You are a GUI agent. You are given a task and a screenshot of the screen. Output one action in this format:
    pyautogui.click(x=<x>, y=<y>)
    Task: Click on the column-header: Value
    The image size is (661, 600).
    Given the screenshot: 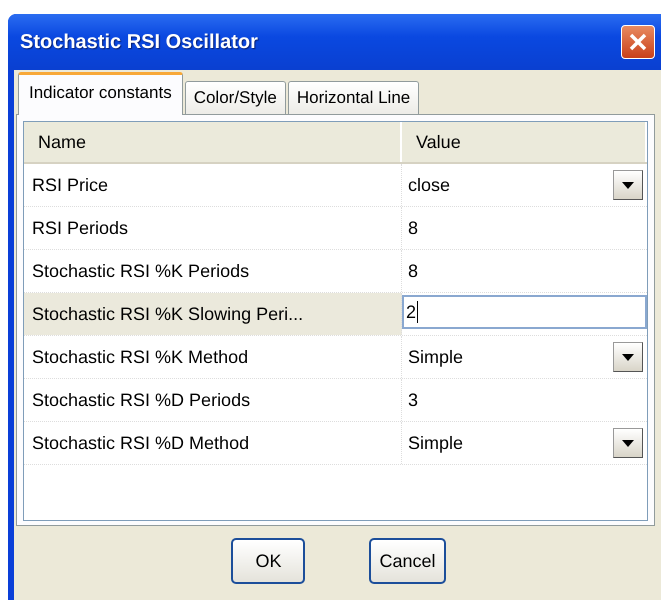 What is the action you would take?
    pyautogui.click(x=524, y=142)
    